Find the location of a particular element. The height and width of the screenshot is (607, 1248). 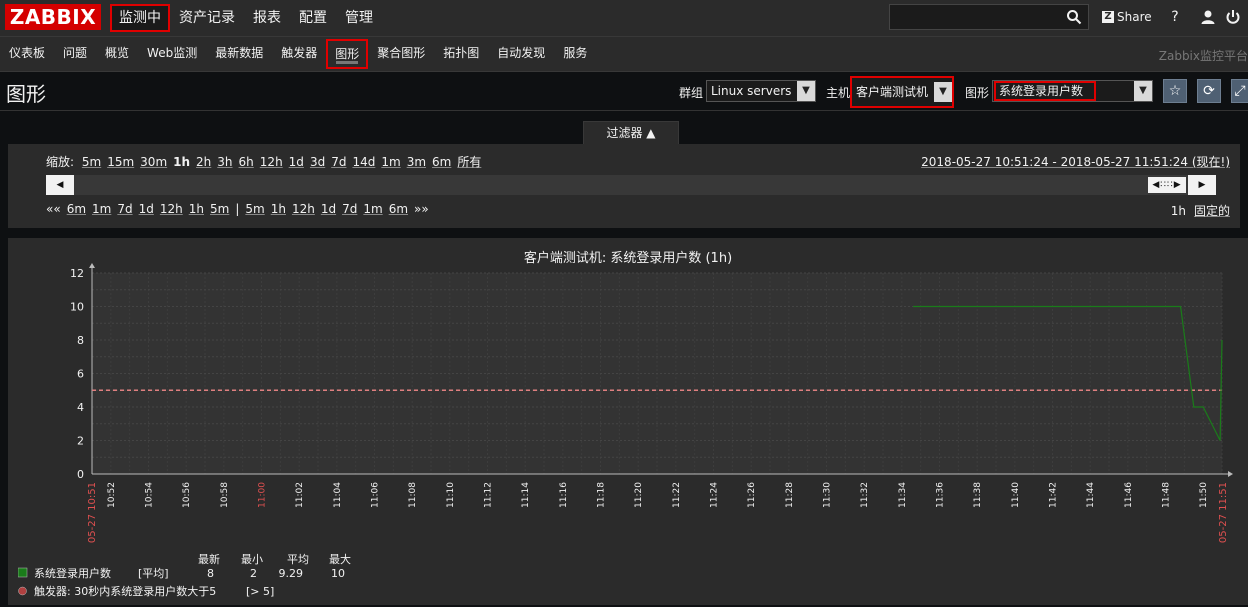

y-tick-label: 8 is located at coordinates (80, 340).